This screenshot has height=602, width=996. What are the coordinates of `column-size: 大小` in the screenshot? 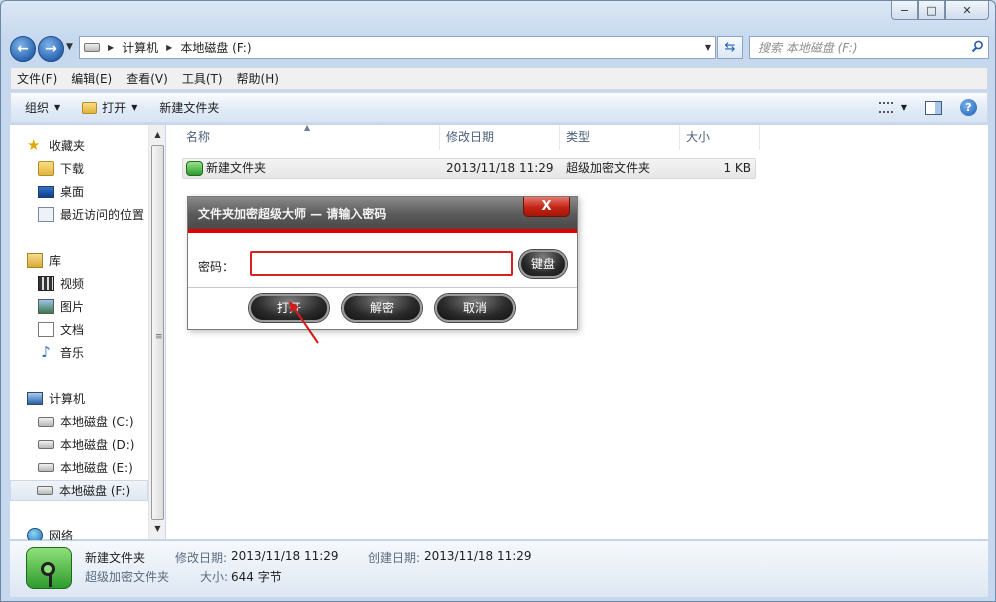 It's located at (720, 137).